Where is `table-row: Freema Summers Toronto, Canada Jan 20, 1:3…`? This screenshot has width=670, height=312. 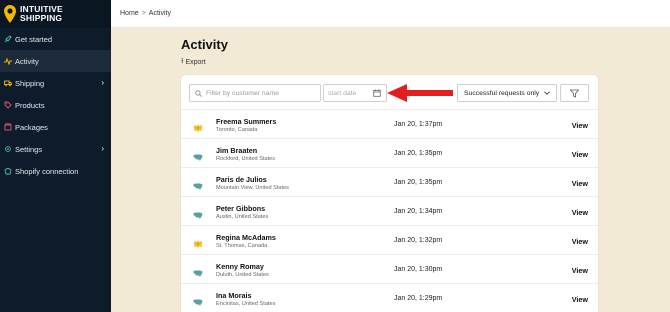
table-row: Freema Summers Toronto, Canada Jan 20, 1:3… is located at coordinates (389, 123).